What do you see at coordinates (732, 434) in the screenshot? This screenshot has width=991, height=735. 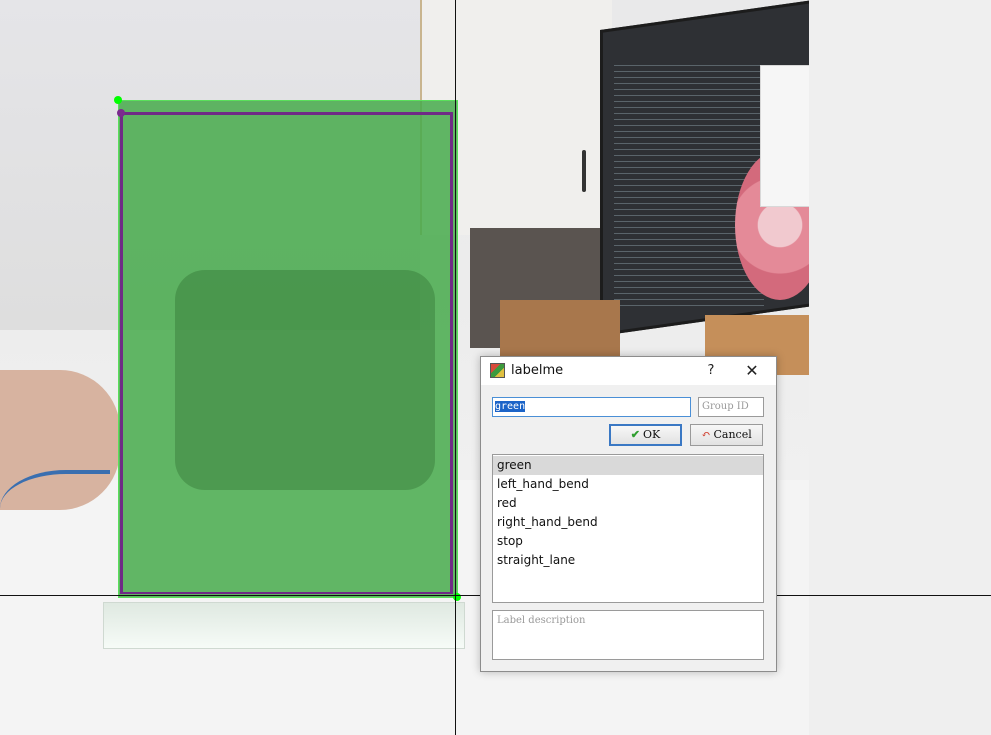 I see `cancel-button-label: Cancel` at bounding box center [732, 434].